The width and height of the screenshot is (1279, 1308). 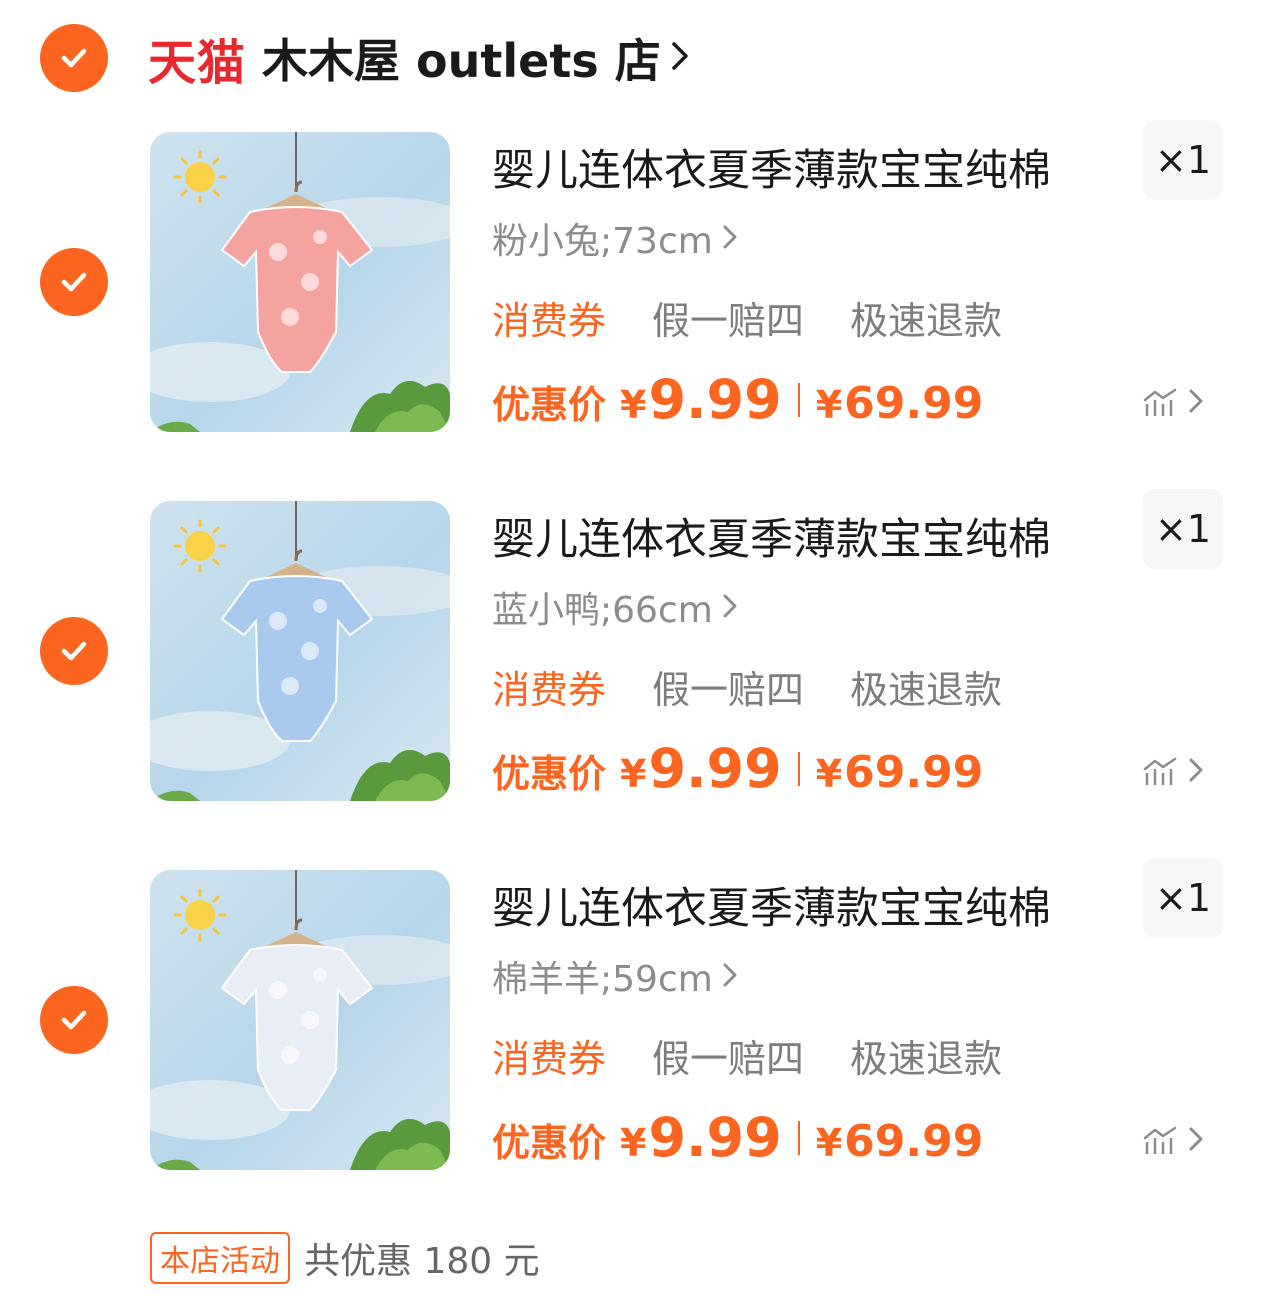 What do you see at coordinates (197, 63) in the screenshot?
I see `tmall-logo: 天猫` at bounding box center [197, 63].